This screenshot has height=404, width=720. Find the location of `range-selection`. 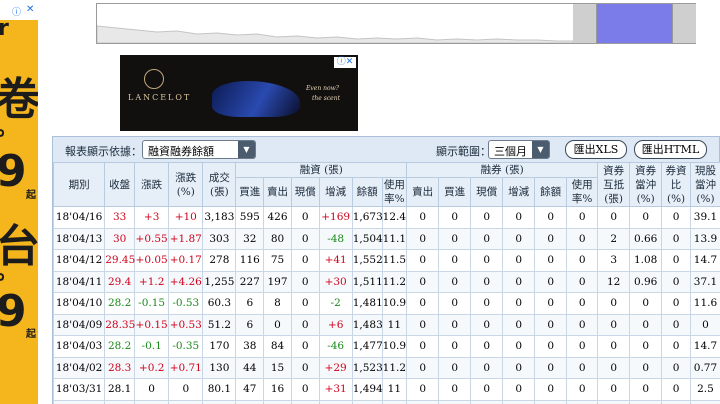

range-selection is located at coordinates (634, 23).